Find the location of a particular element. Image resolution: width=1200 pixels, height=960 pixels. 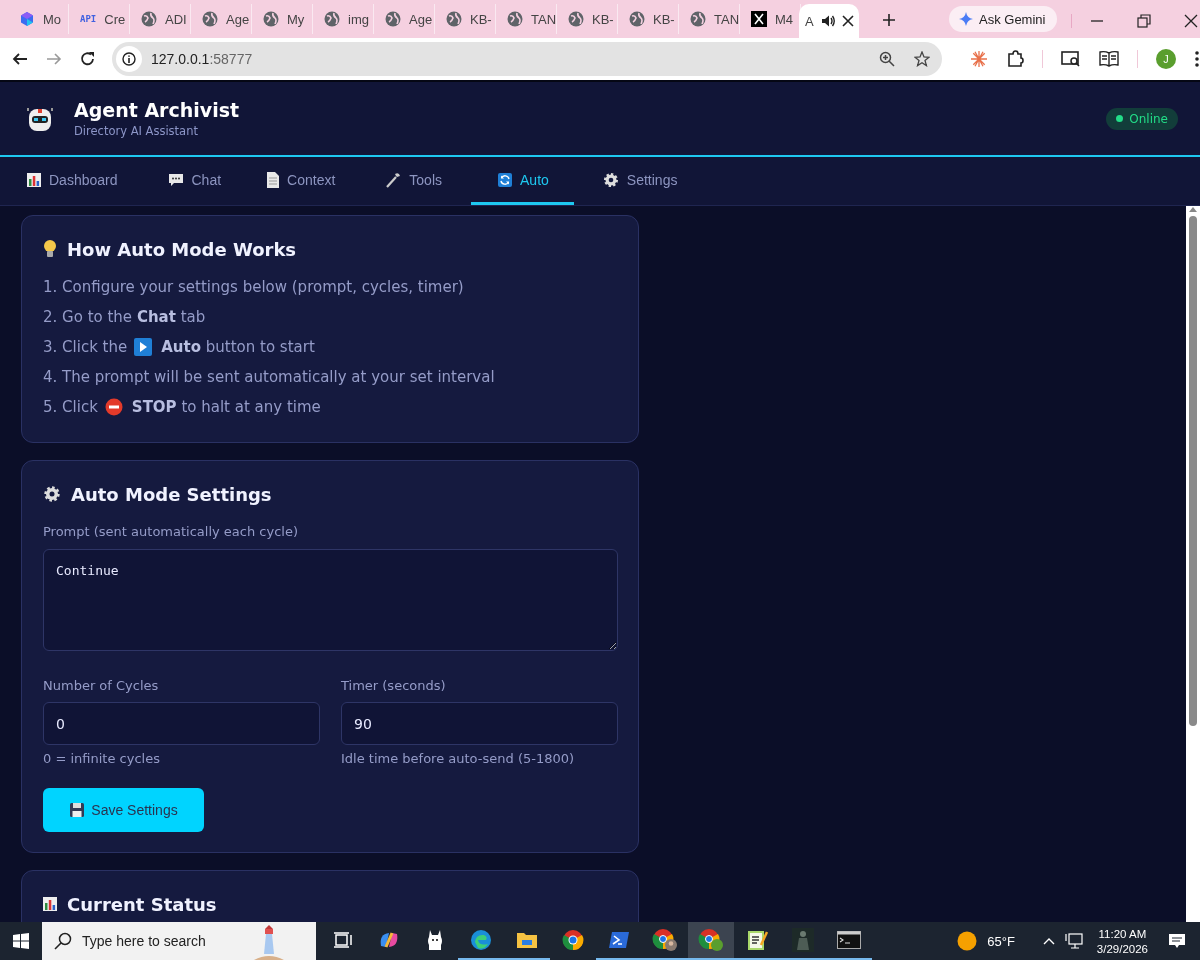

puzzle-icon is located at coordinates (1015, 59).